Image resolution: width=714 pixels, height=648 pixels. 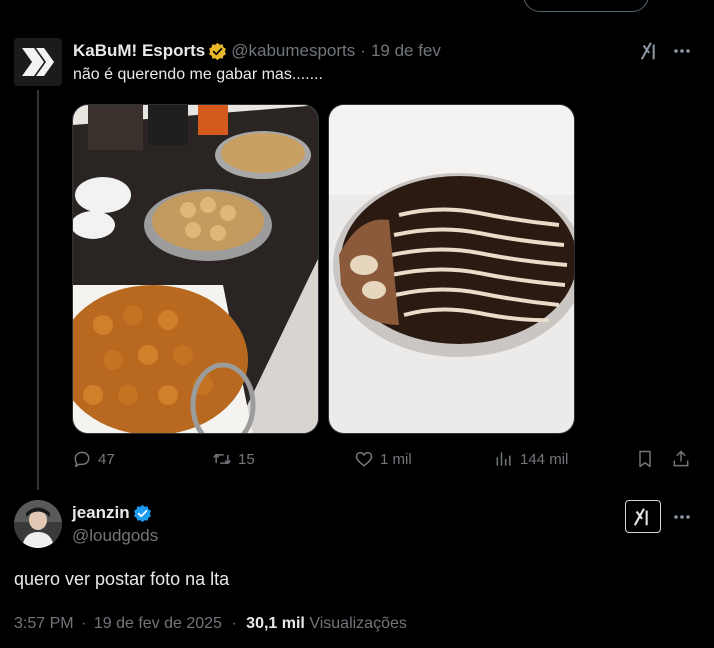 I want to click on reply-text: quero ver postar foto na lta, so click(x=122, y=579).